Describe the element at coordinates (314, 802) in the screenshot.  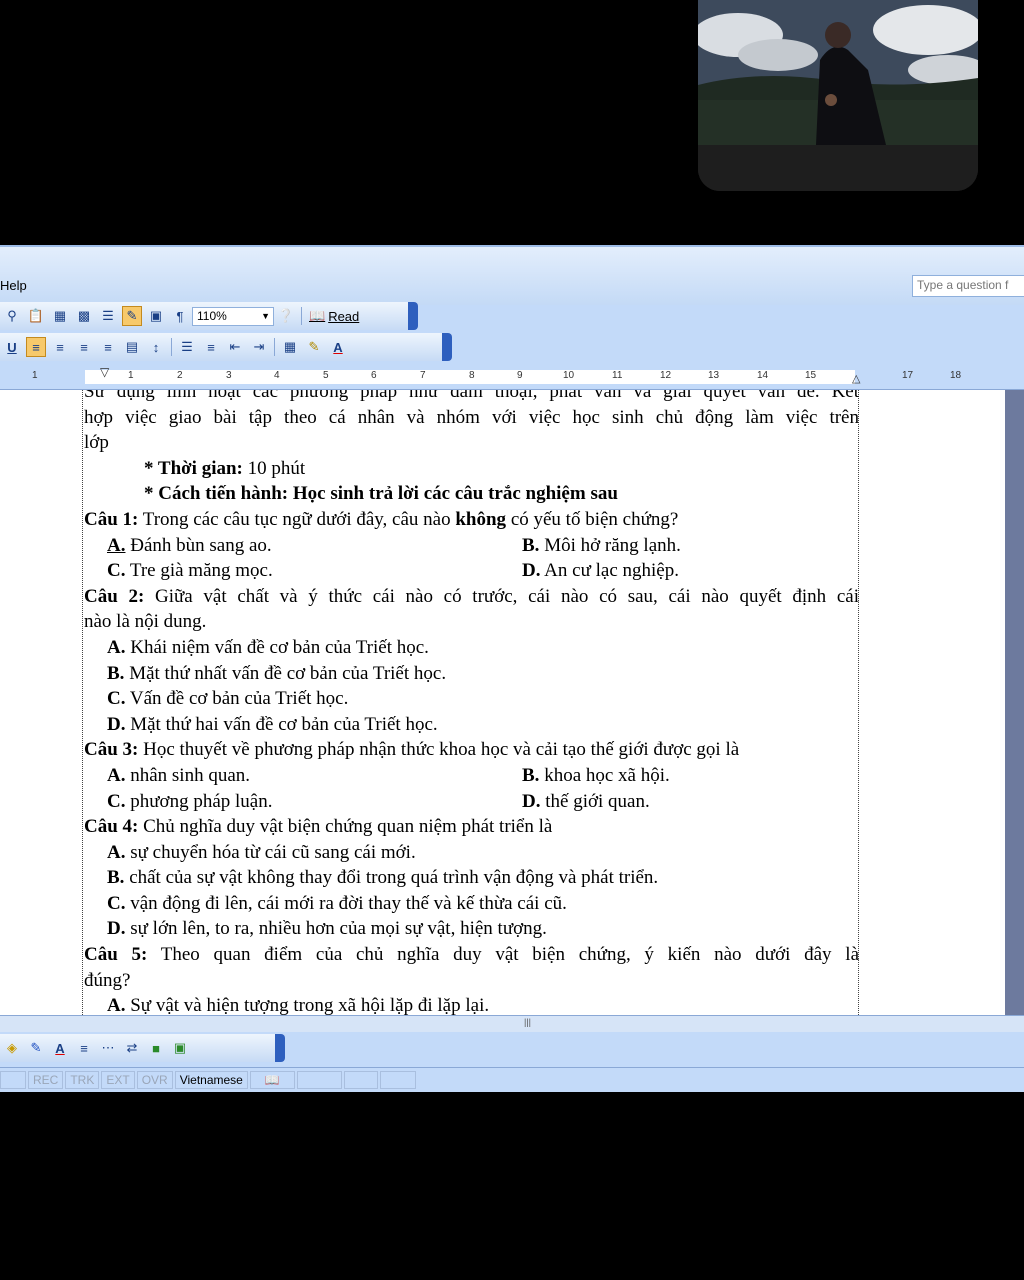
I see `option: C. phương pháp luận.` at that location.